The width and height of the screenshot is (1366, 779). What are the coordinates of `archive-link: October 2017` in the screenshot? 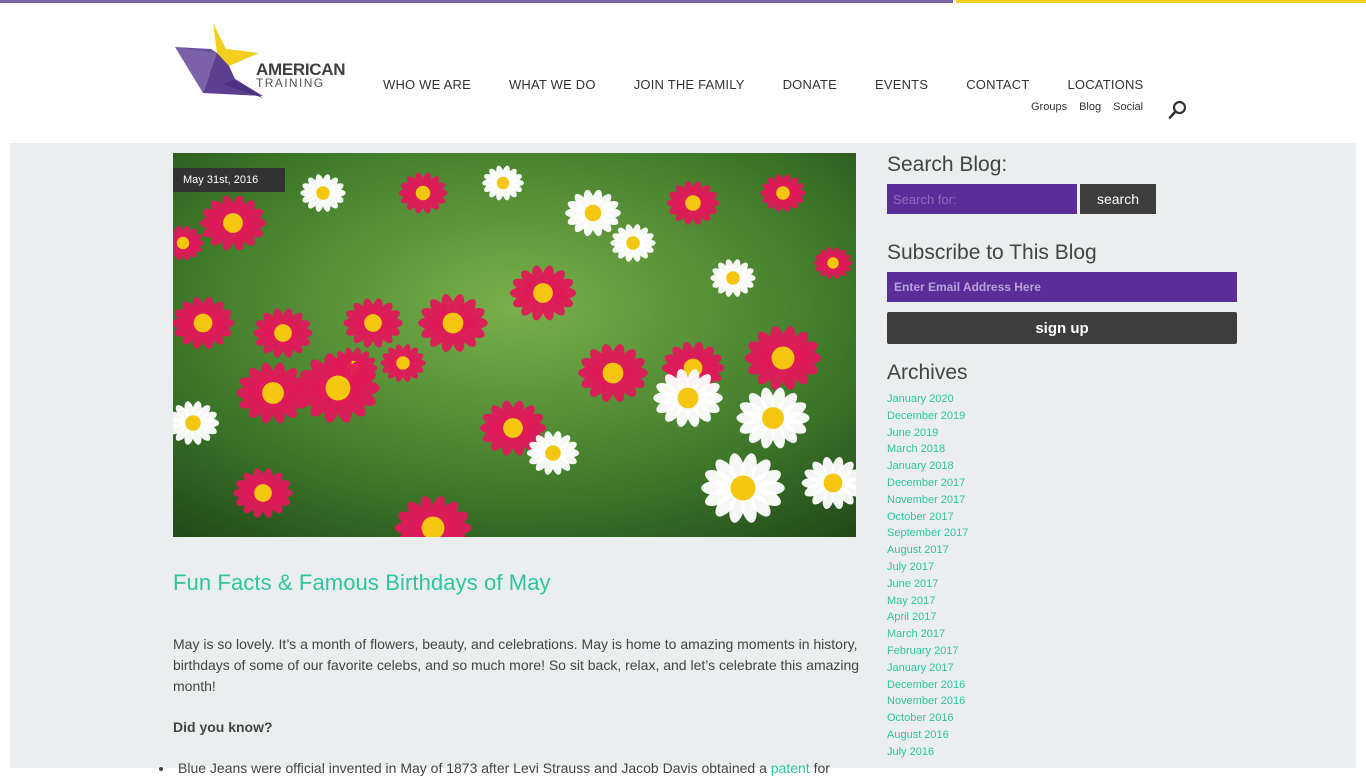 It's located at (920, 517).